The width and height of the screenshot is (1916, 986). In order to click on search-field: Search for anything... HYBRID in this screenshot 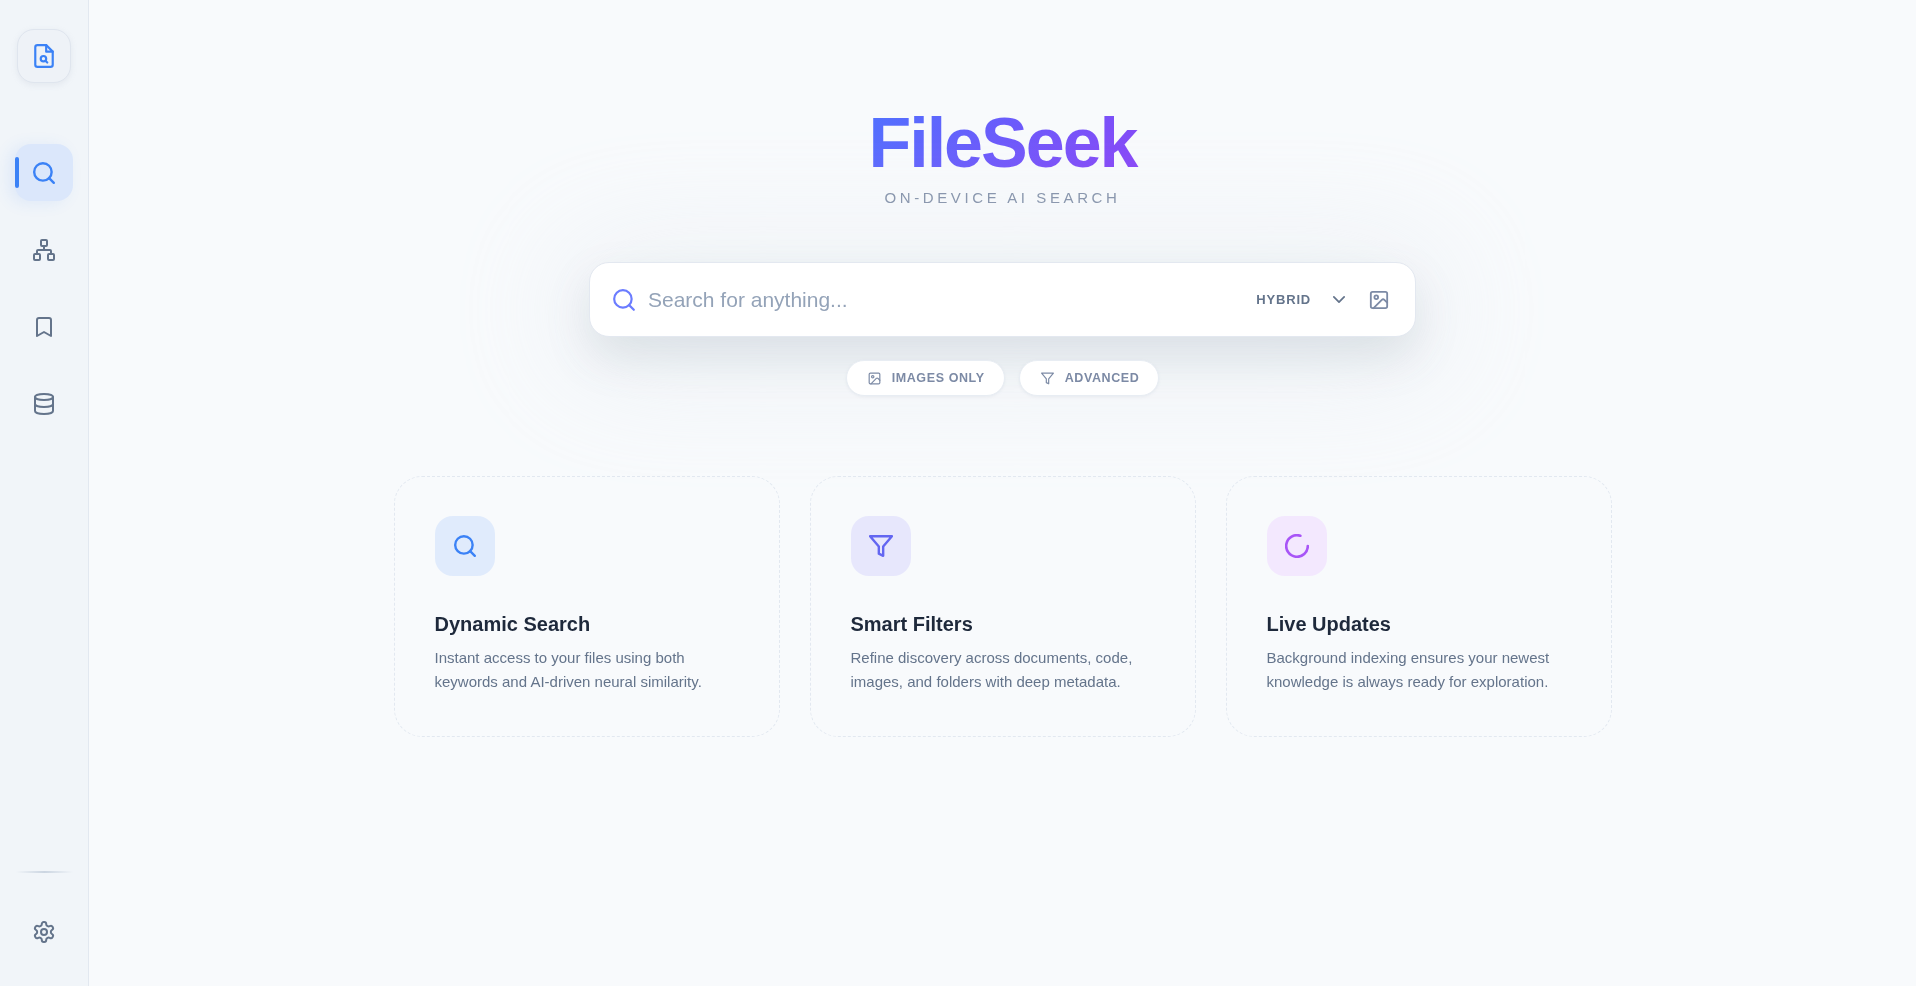, I will do `click(1002, 299)`.